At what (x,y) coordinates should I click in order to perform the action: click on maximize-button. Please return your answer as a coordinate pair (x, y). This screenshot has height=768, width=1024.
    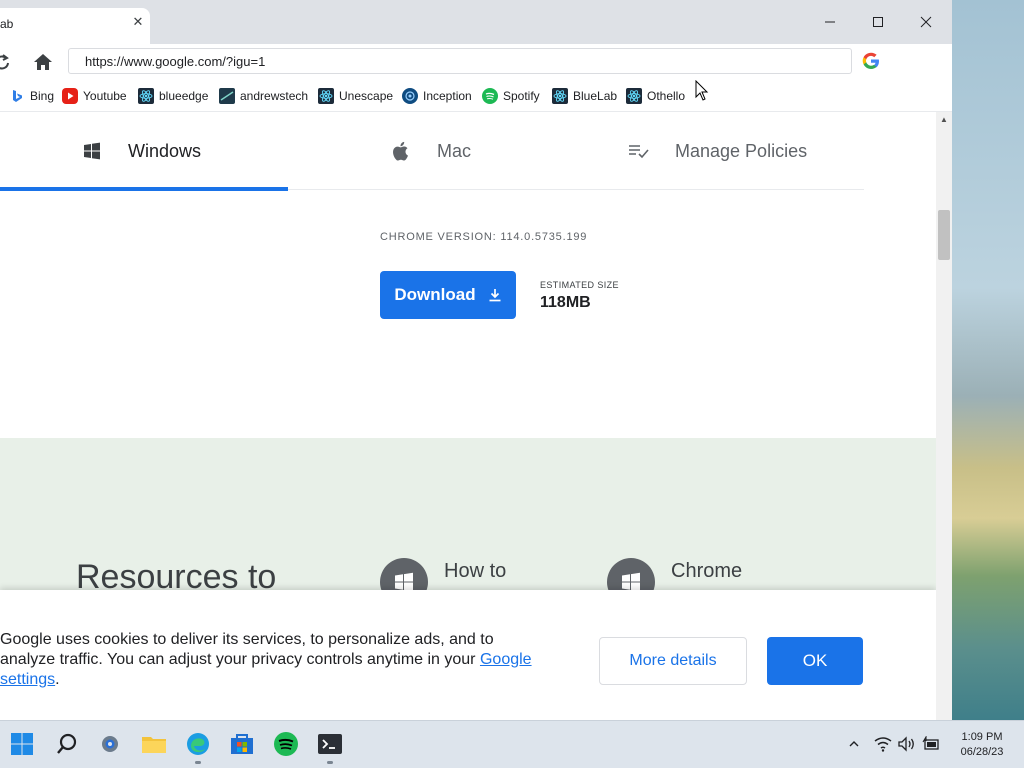
    Looking at the image, I should click on (878, 22).